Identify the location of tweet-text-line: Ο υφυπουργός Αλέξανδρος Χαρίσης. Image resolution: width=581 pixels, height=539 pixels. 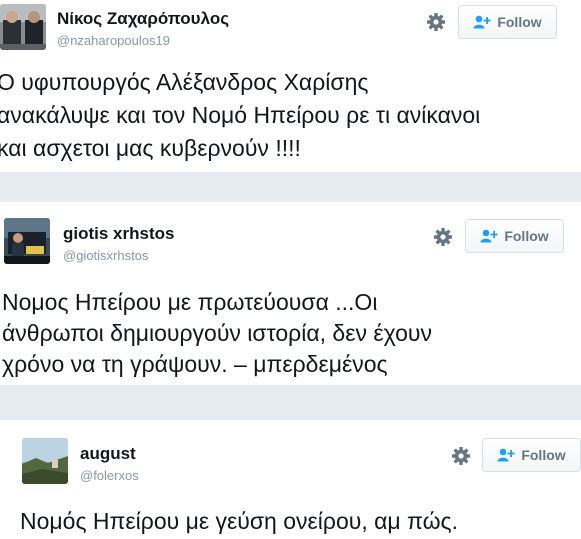
(184, 82).